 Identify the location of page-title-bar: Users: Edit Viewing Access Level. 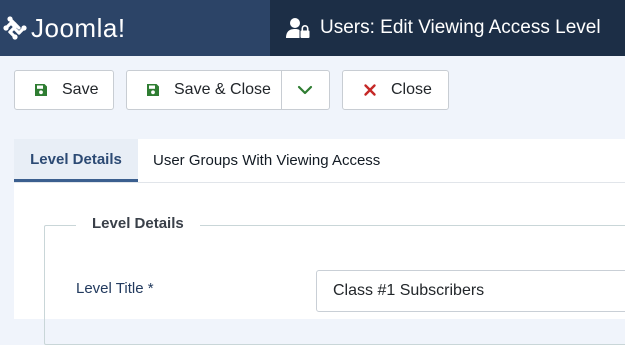
(447, 28).